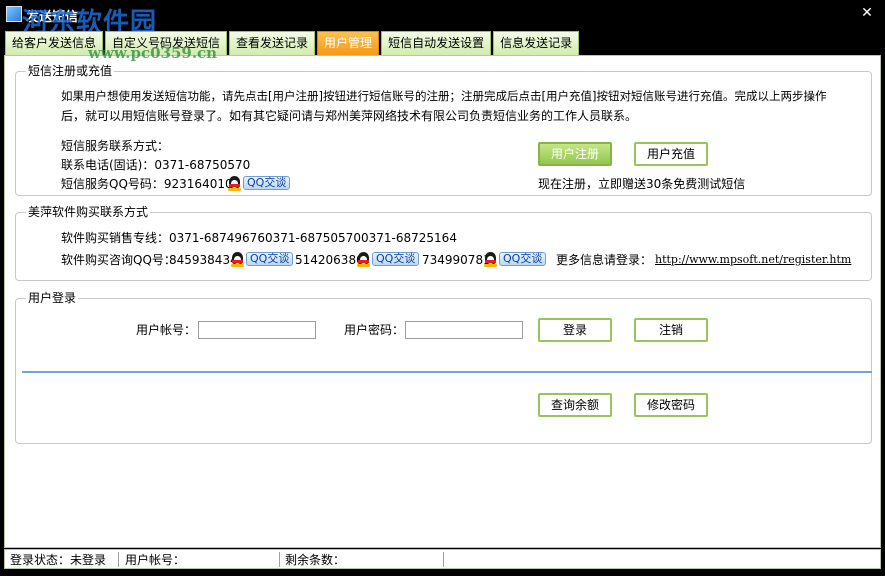 The image size is (885, 576). Describe the element at coordinates (14, 14) in the screenshot. I see `app-icon` at that location.